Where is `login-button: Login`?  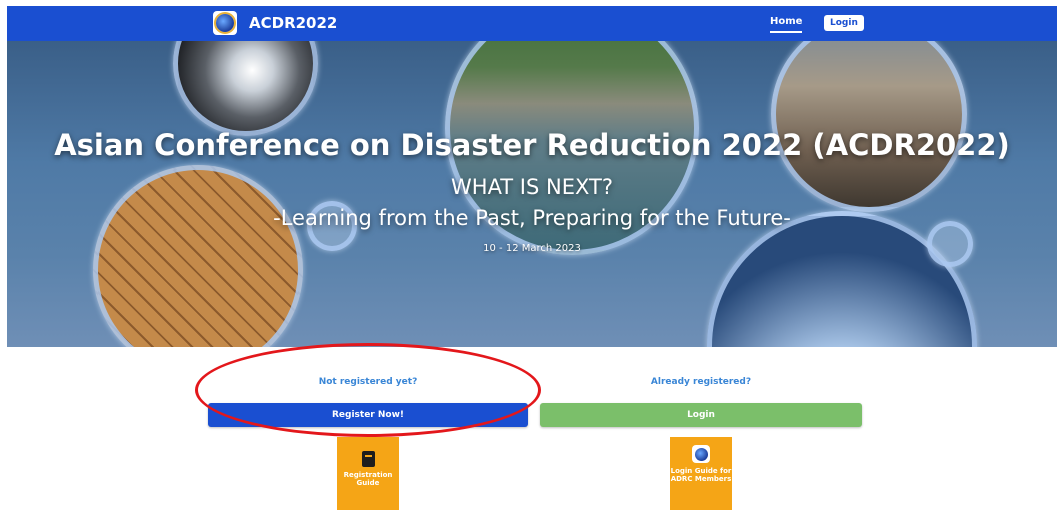 login-button: Login is located at coordinates (701, 415).